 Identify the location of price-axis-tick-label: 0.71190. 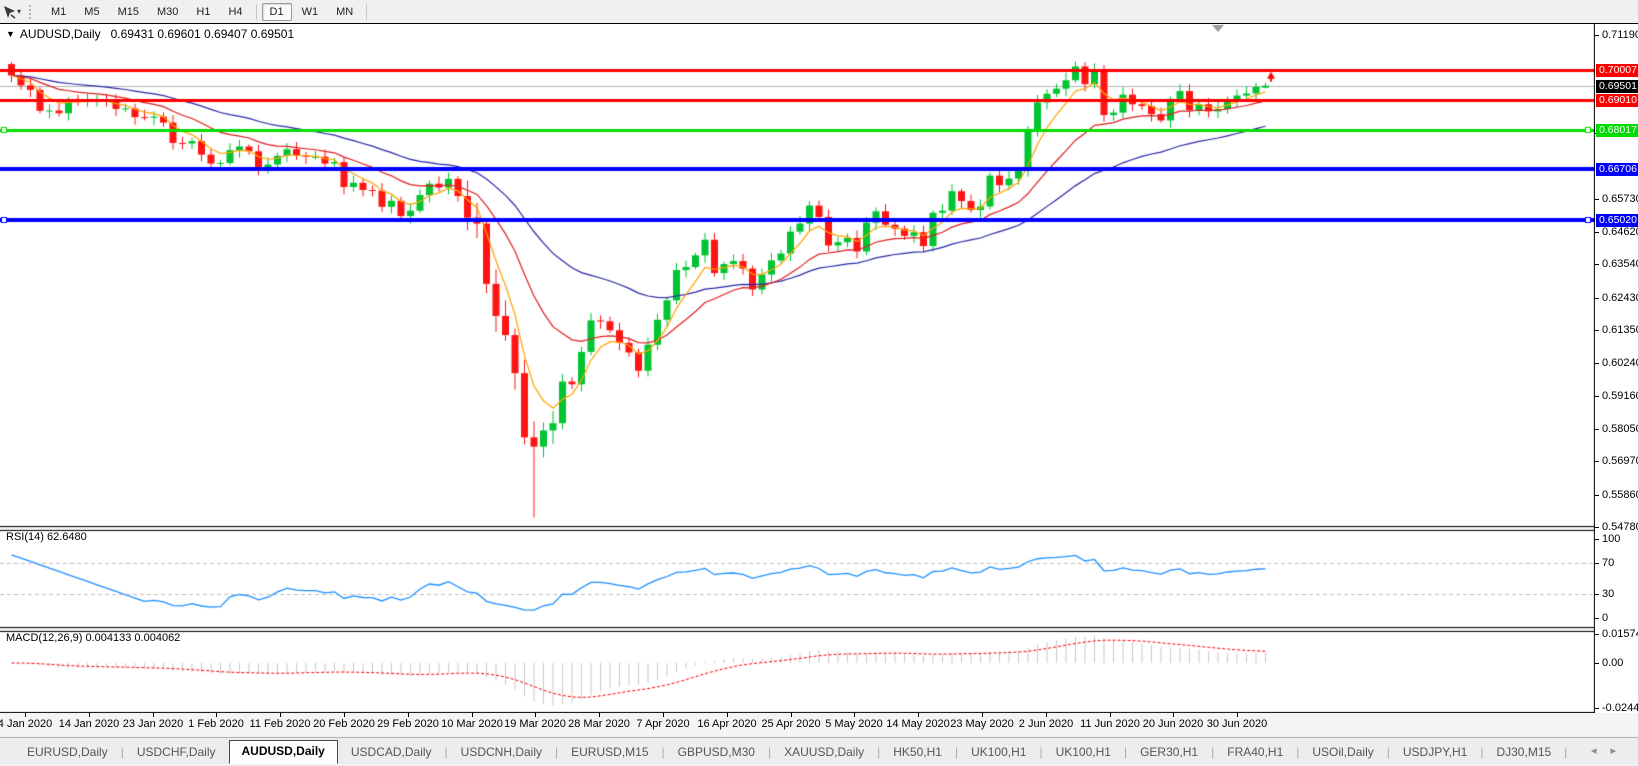
(1620, 35).